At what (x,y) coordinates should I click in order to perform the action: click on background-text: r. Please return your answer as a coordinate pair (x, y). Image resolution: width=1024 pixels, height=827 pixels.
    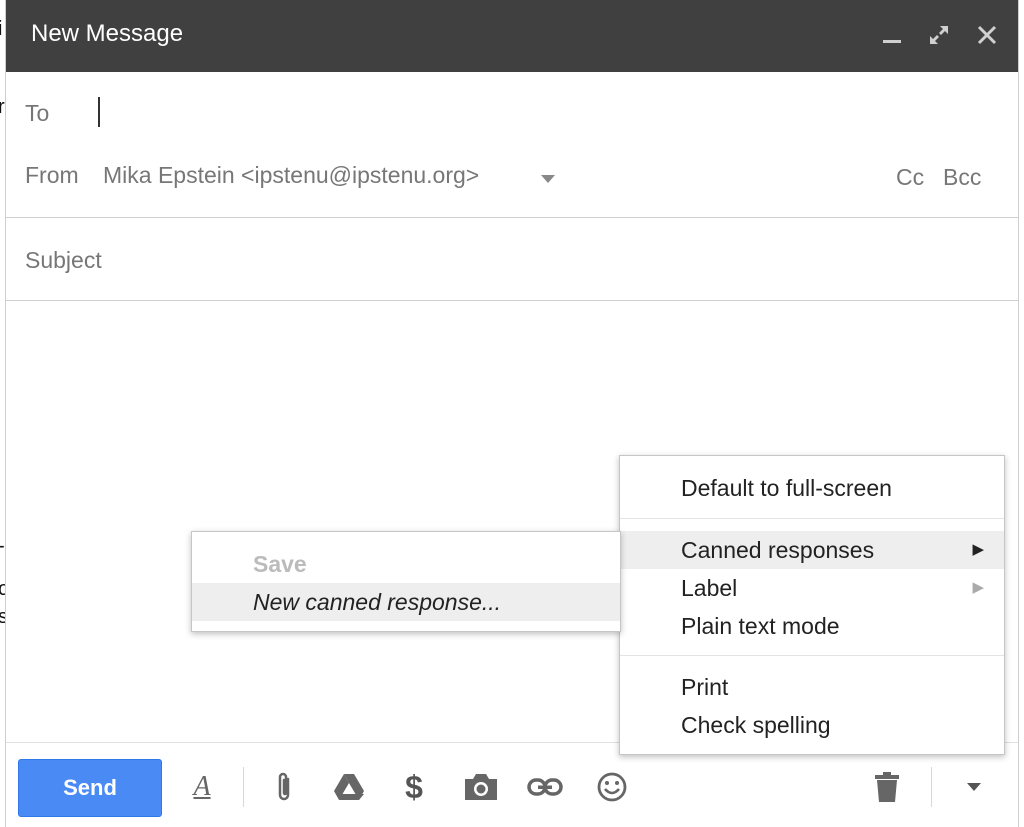
    Looking at the image, I should click on (2, 107).